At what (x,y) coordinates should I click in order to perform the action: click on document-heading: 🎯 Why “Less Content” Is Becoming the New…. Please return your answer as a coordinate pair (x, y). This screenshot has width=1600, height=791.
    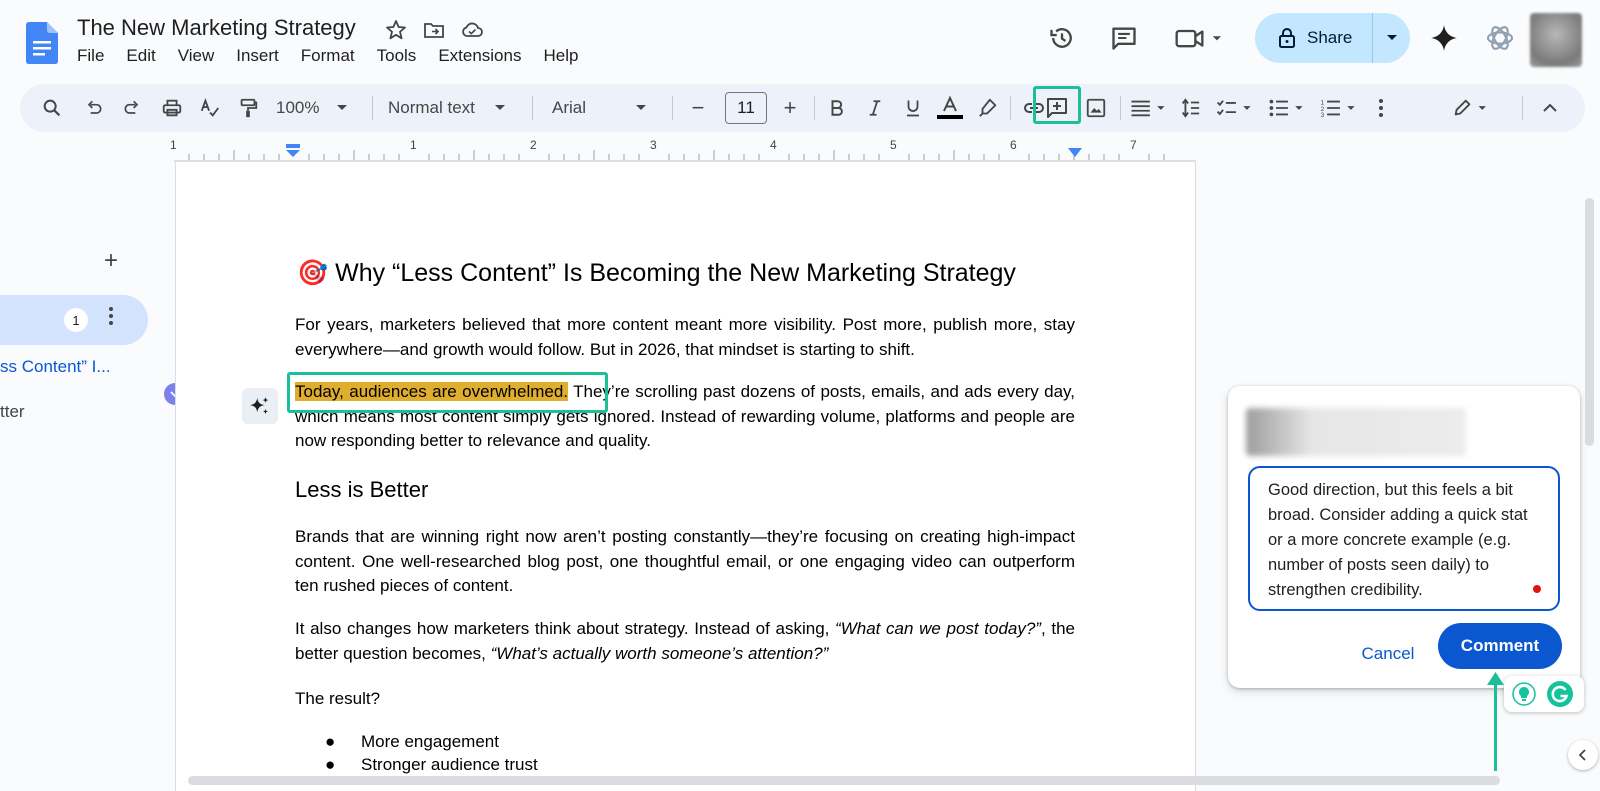
    Looking at the image, I should click on (656, 273).